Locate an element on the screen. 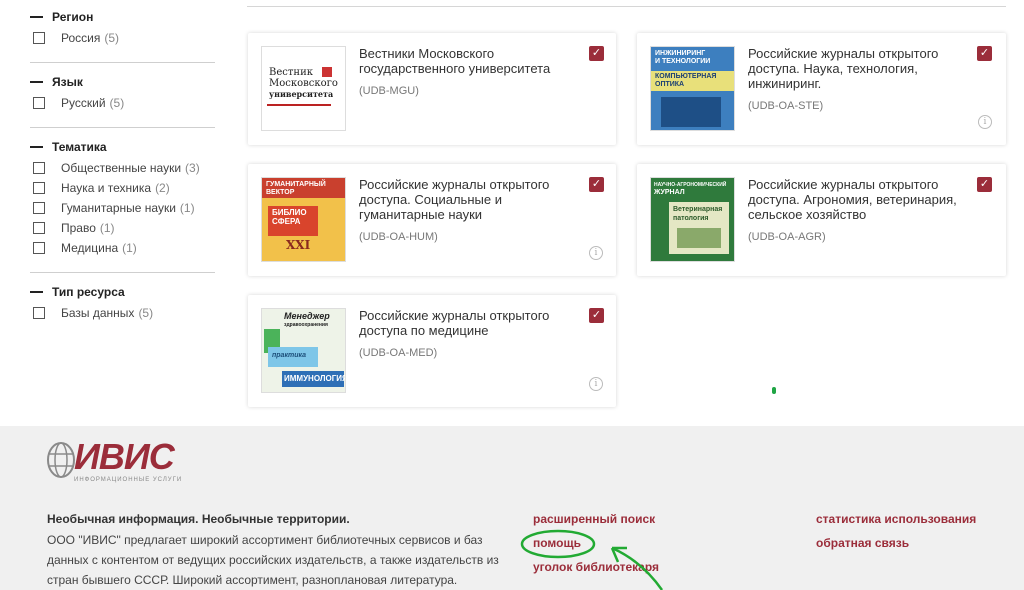 This screenshot has width=1024, height=590. card-code: (UDB-OA-MED) is located at coordinates (398, 353).